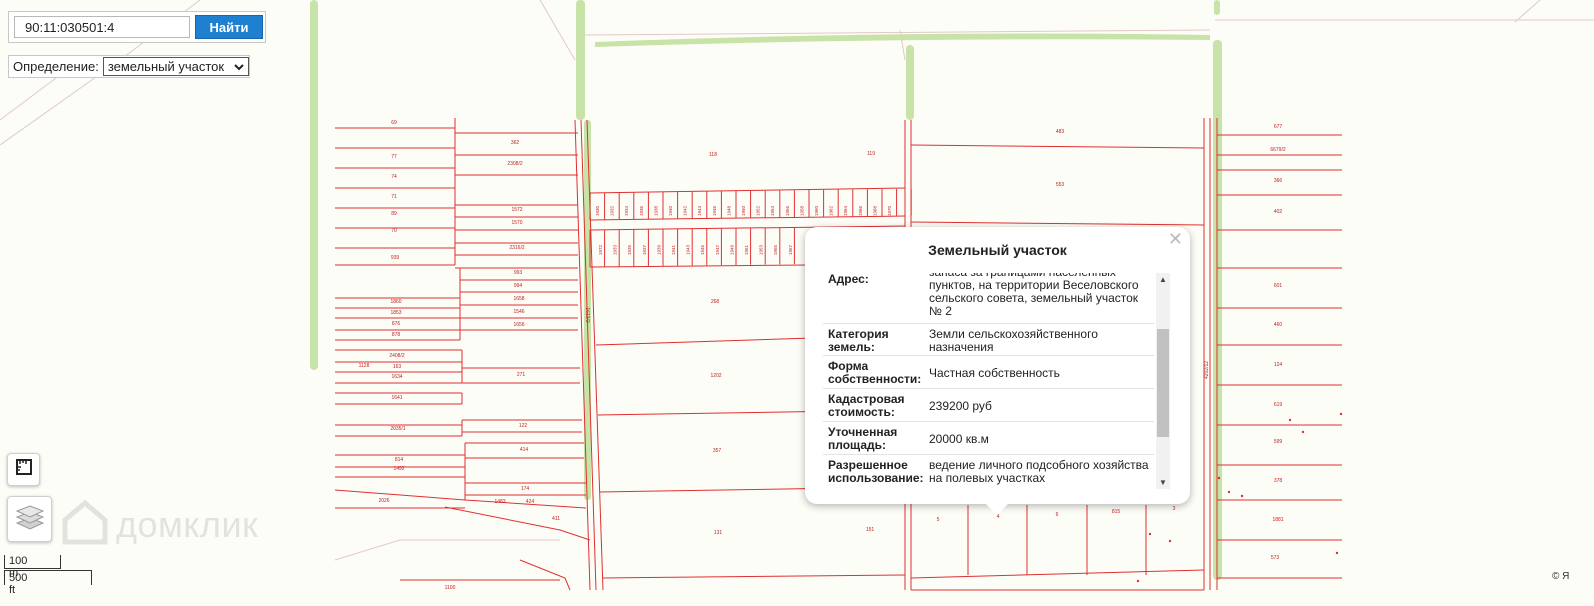 The width and height of the screenshot is (1594, 606). I want to click on parcel-number-label: 424, so click(530, 502).